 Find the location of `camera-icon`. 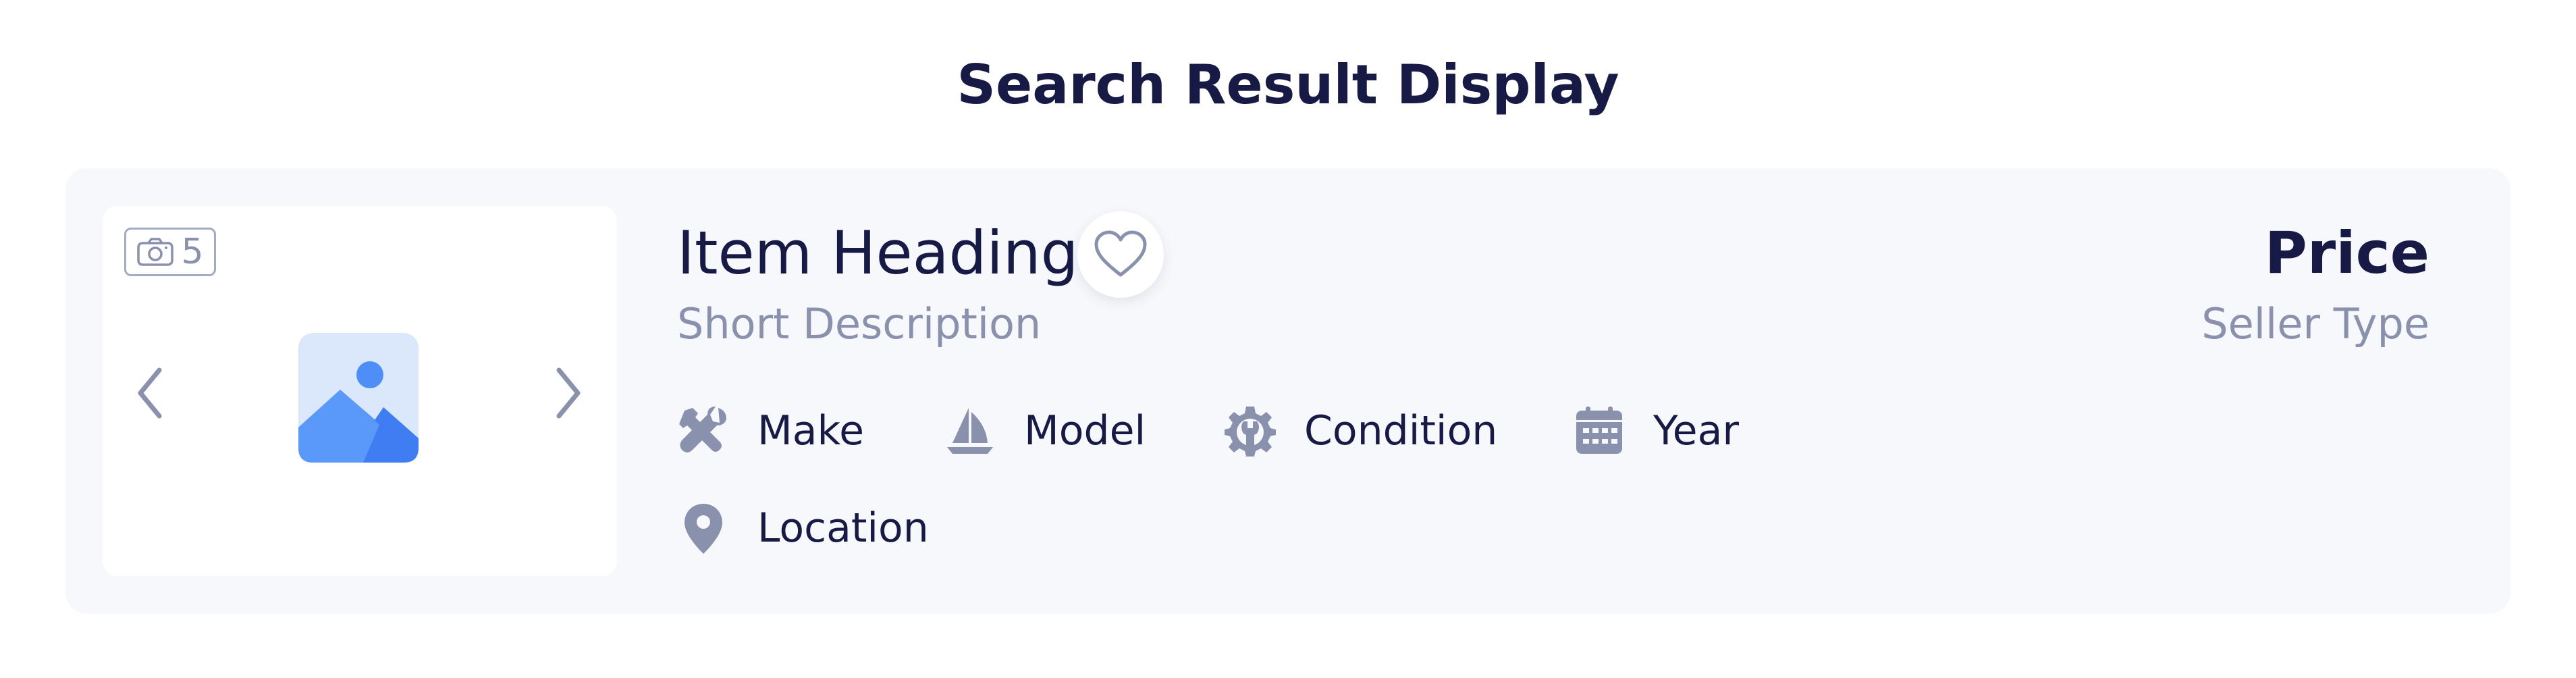

camera-icon is located at coordinates (155, 252).